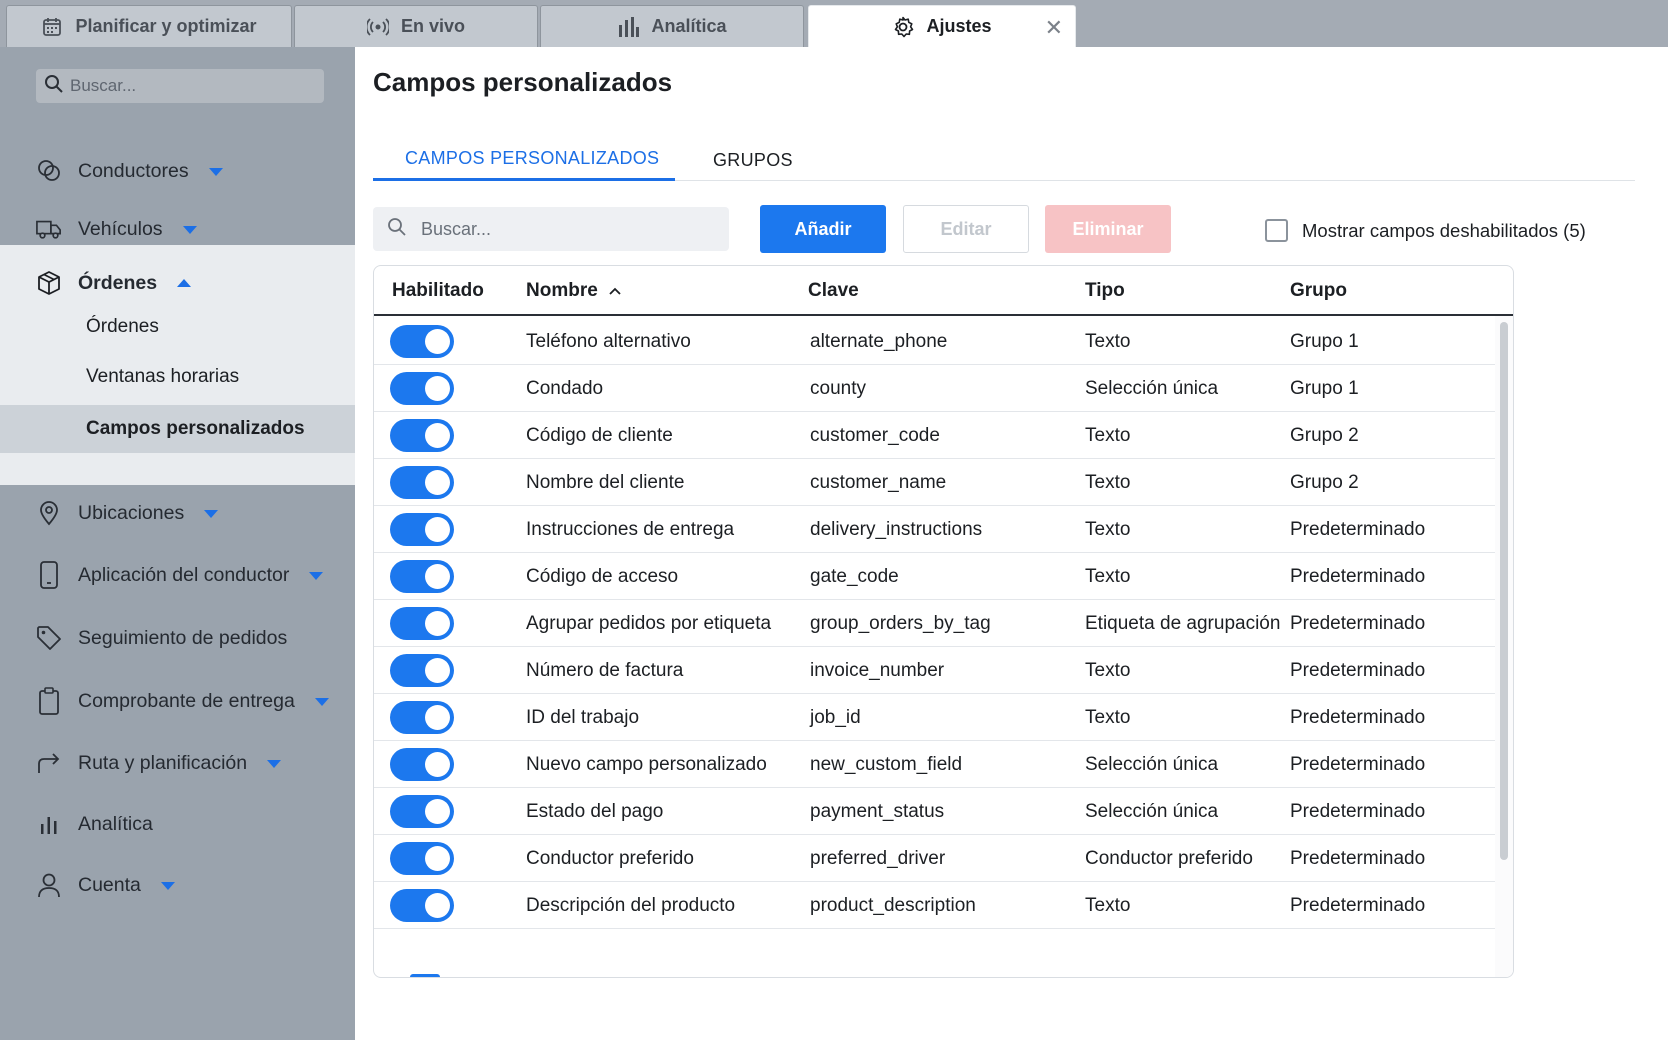 This screenshot has height=1040, width=1668. Describe the element at coordinates (182, 701) in the screenshot. I see `sidebar-item-comprobante: Comprobante de entrega` at that location.